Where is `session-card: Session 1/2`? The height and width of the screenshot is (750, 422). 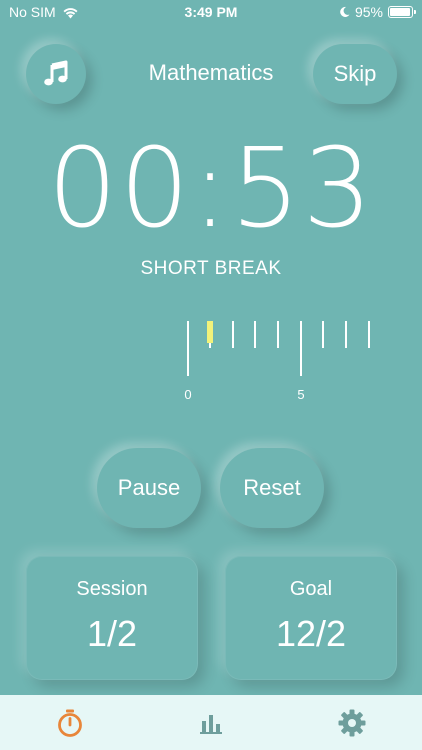
session-card: Session 1/2 is located at coordinates (112, 618).